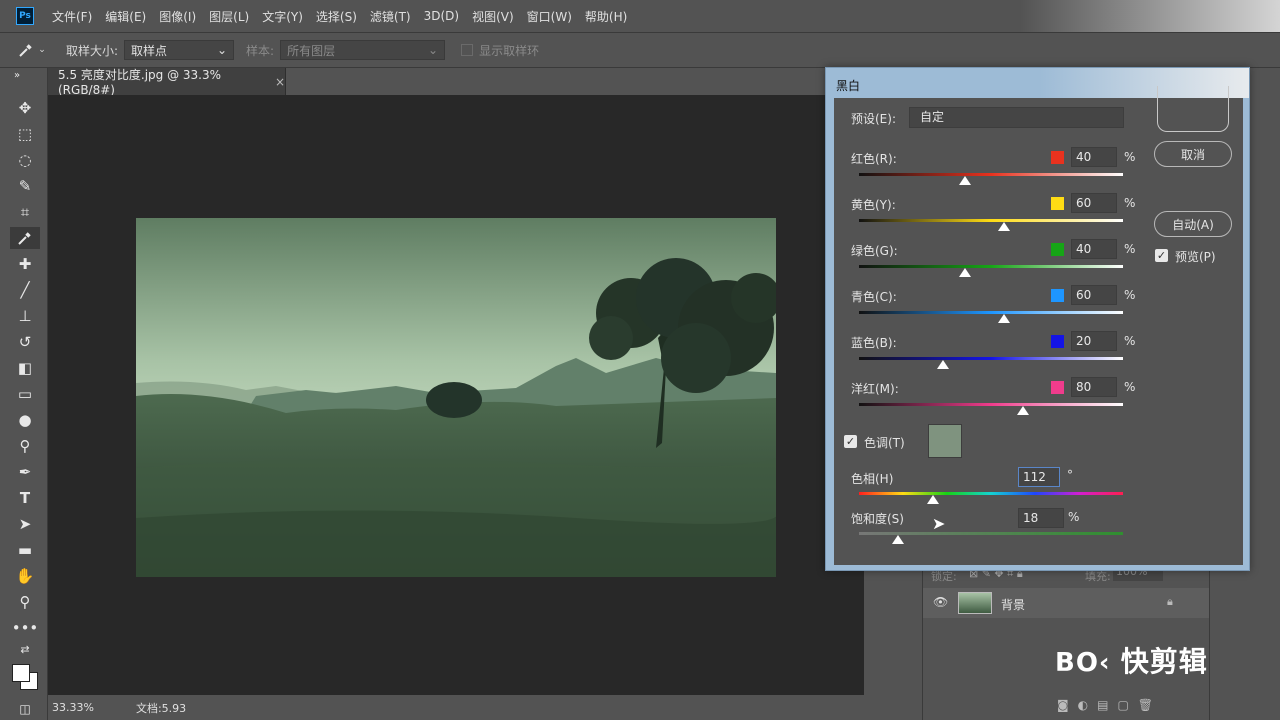 The height and width of the screenshot is (720, 1280). I want to click on tint-checkbox: ✓, so click(850, 441).